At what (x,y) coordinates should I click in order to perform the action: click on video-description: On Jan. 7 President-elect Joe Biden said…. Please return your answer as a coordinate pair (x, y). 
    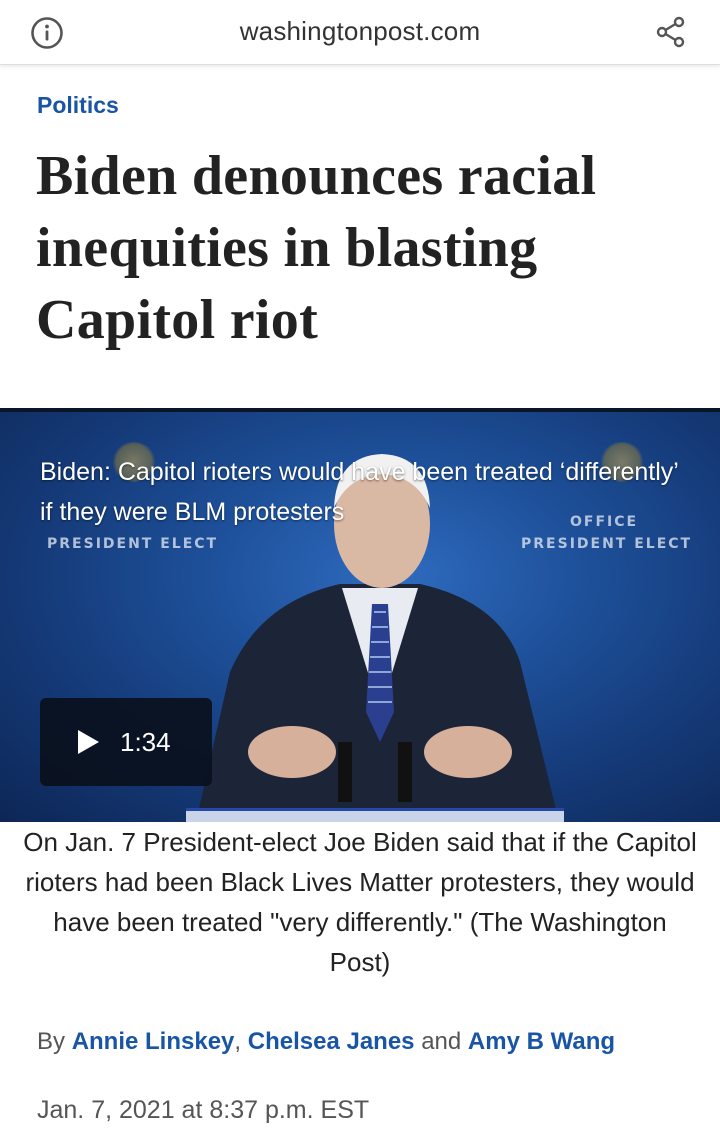
    Looking at the image, I should click on (360, 902).